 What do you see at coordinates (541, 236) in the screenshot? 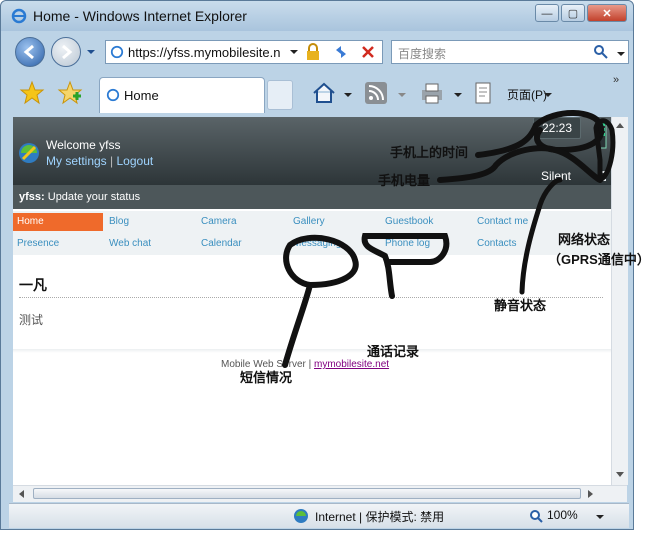
I see `annotation-stroke-silent` at bounding box center [541, 236].